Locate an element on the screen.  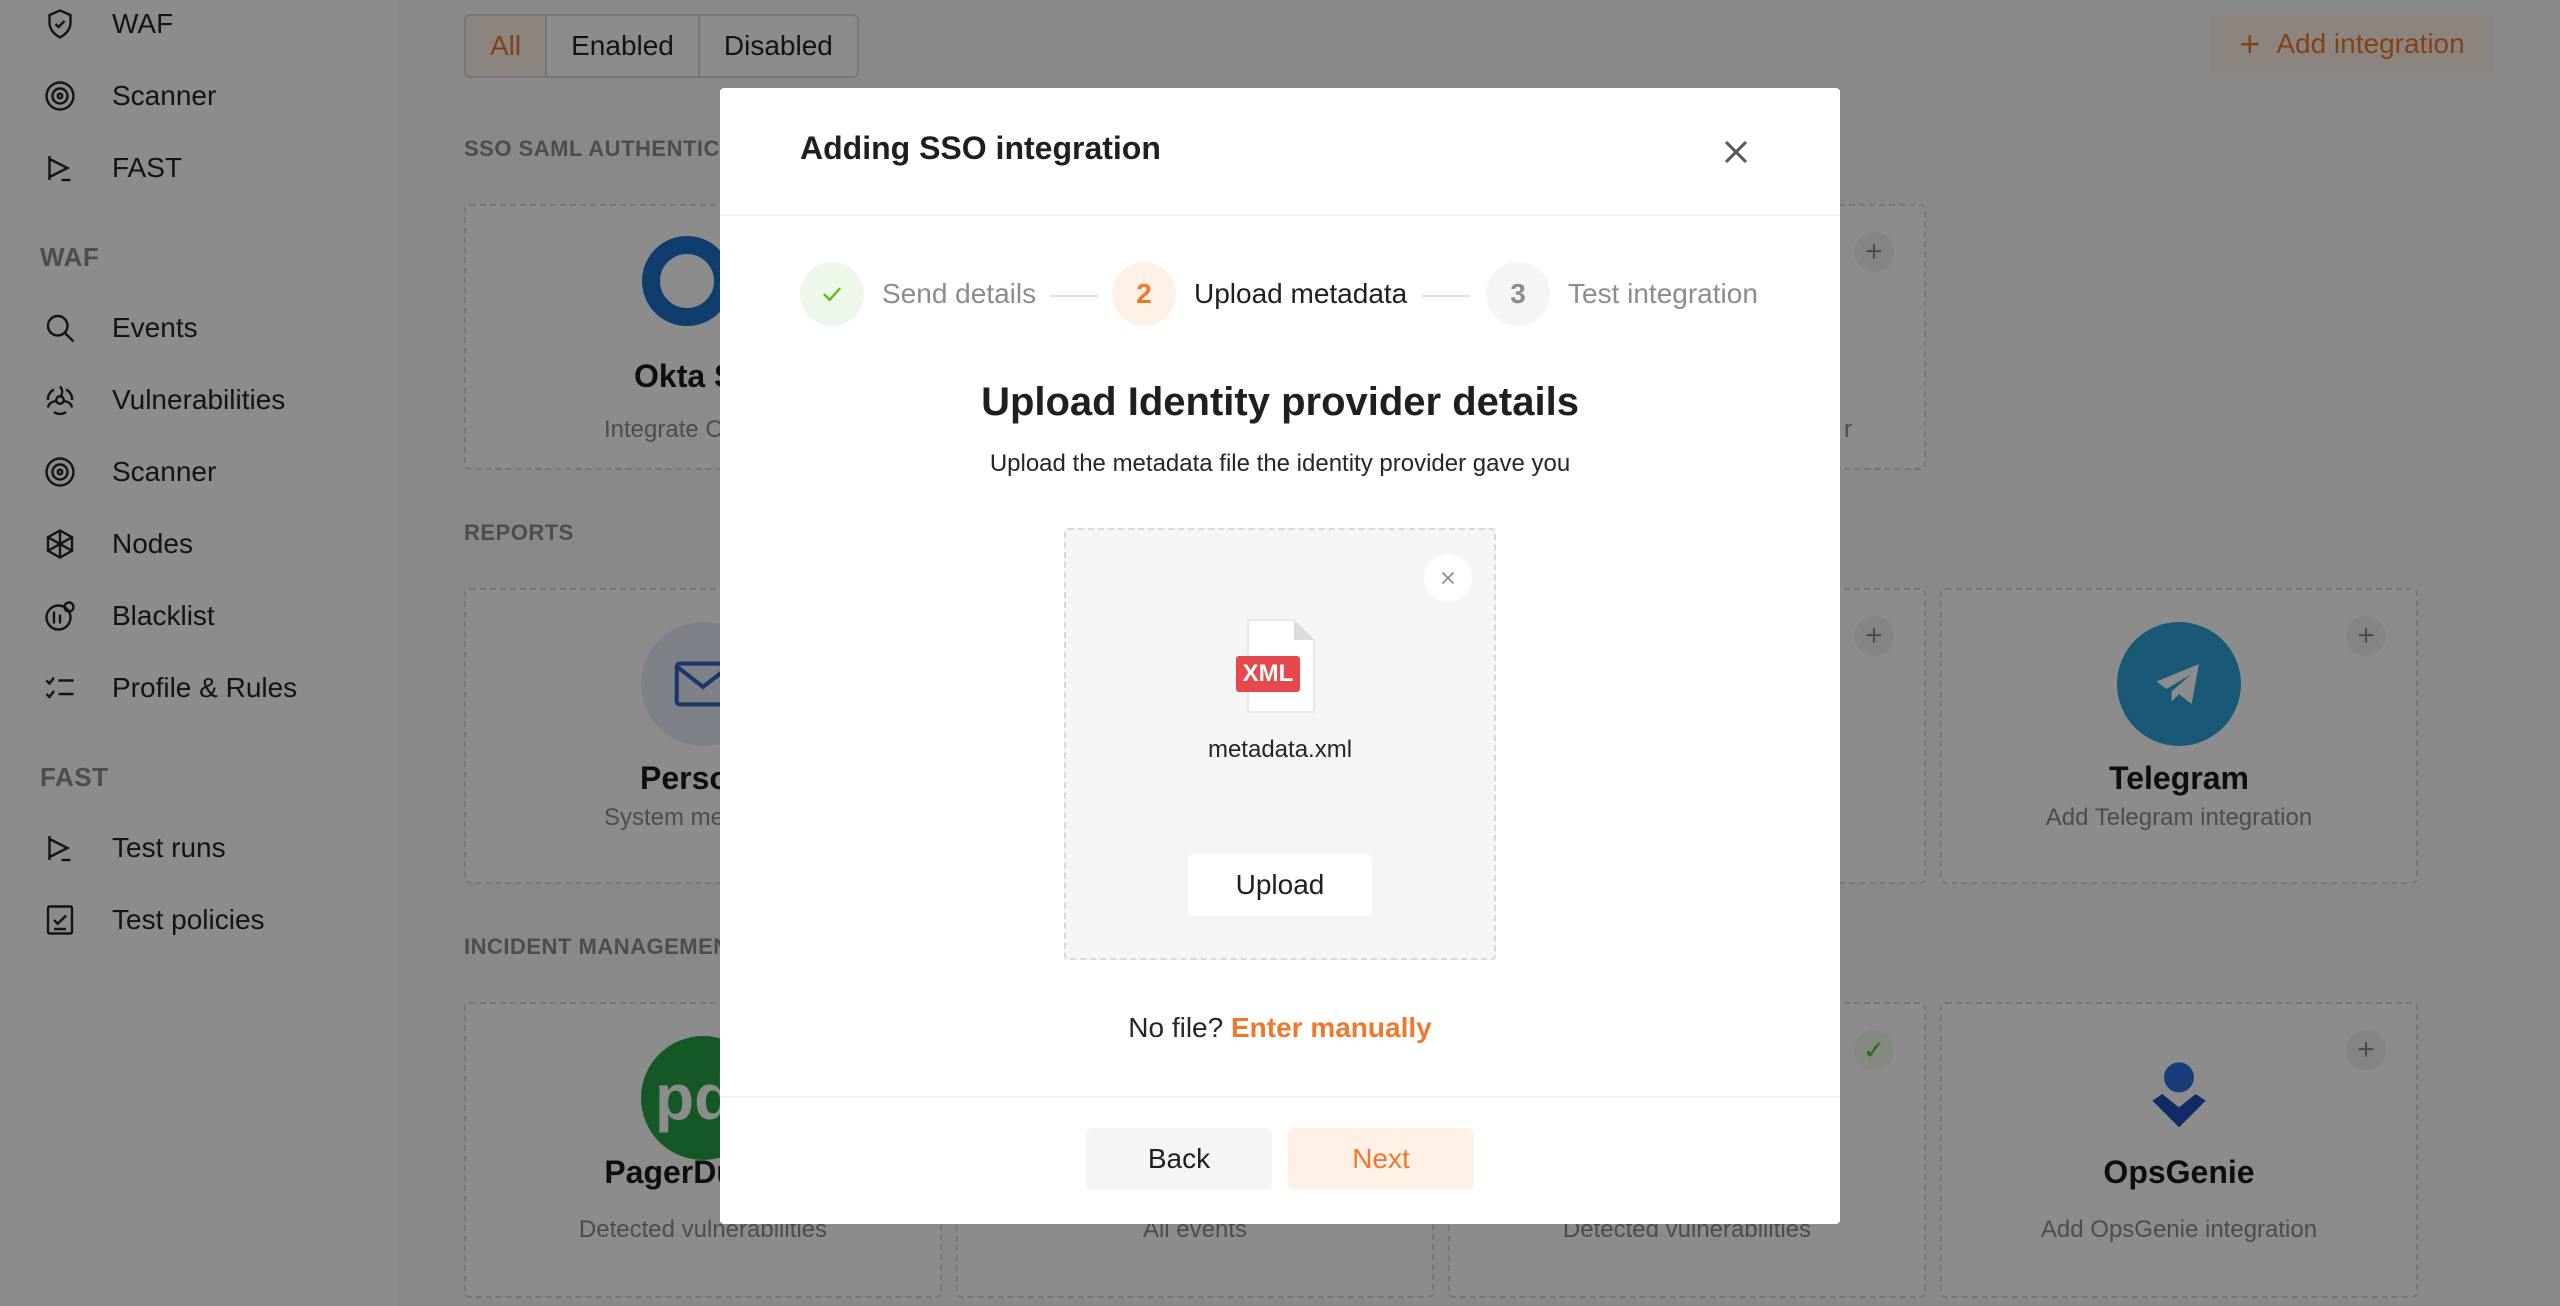
footer-divider is located at coordinates (1280, 1097).